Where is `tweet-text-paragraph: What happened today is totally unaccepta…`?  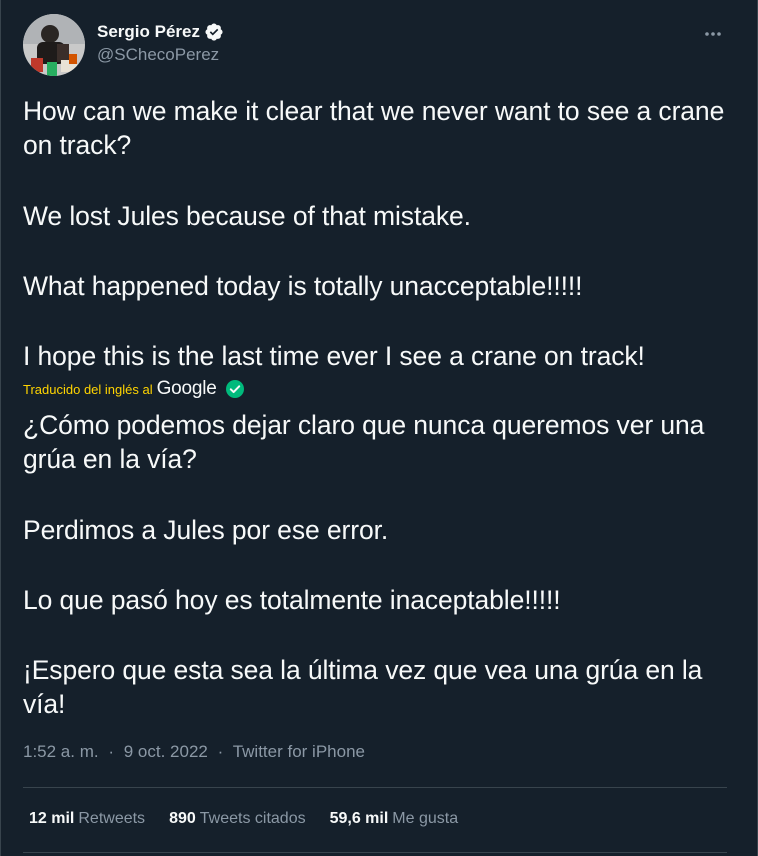
tweet-text-paragraph: What happened today is totally unaccepta… is located at coordinates (303, 286).